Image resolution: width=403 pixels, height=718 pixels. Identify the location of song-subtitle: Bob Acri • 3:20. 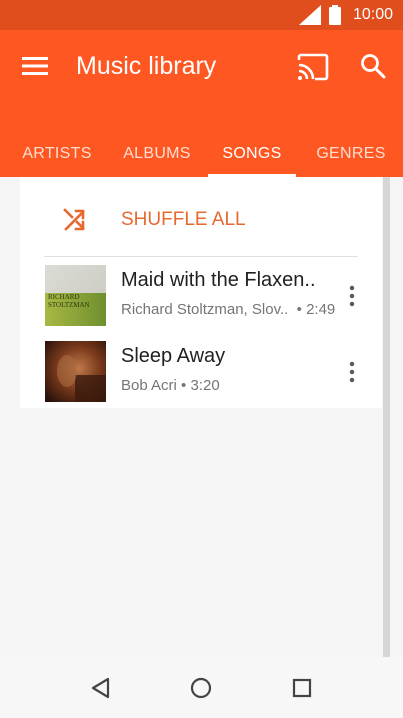
(170, 385).